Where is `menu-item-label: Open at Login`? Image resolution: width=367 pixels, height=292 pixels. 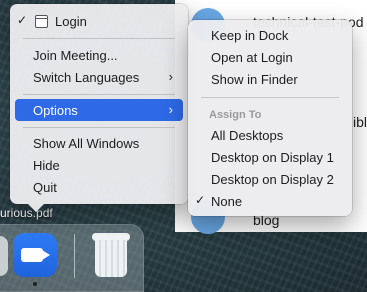
menu-item-label: Open at Login is located at coordinates (252, 57).